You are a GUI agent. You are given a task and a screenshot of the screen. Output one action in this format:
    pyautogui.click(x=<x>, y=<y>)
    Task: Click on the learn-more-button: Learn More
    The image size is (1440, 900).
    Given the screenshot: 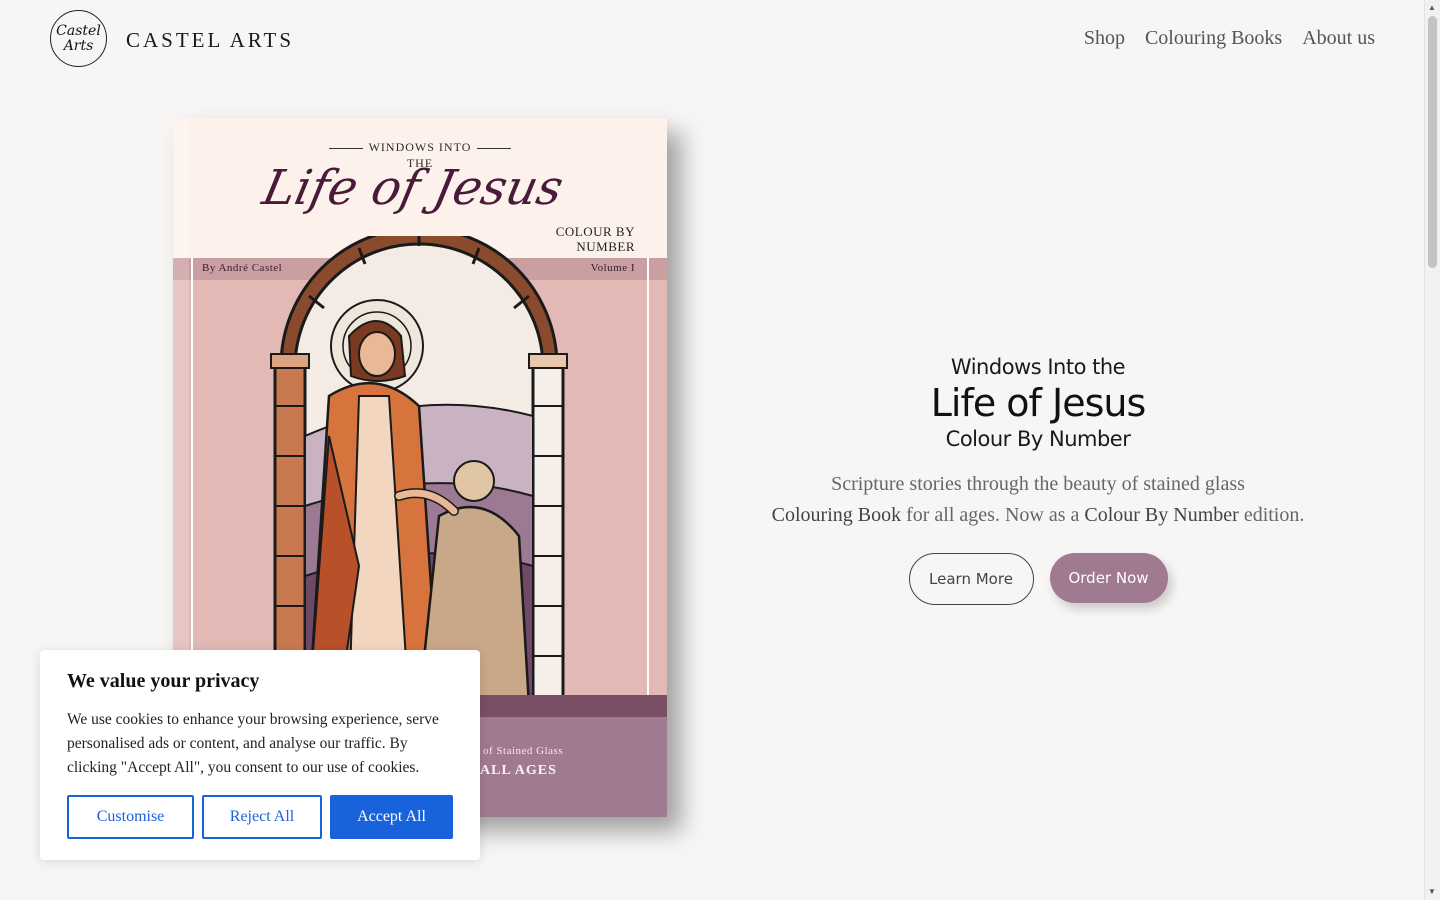 What is the action you would take?
    pyautogui.click(x=971, y=579)
    